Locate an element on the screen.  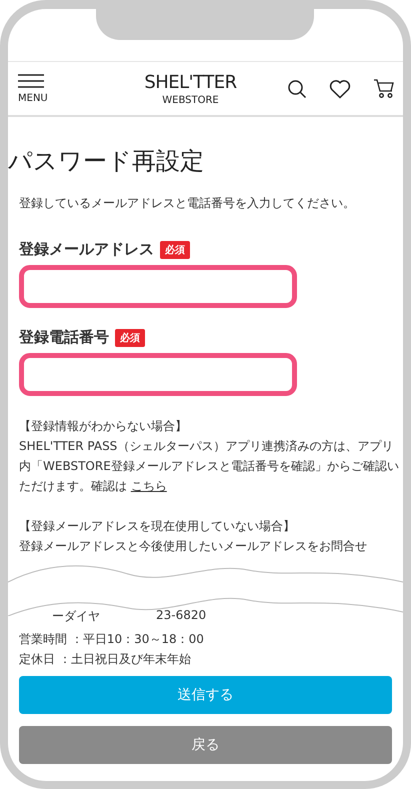
menu-icon is located at coordinates (31, 81).